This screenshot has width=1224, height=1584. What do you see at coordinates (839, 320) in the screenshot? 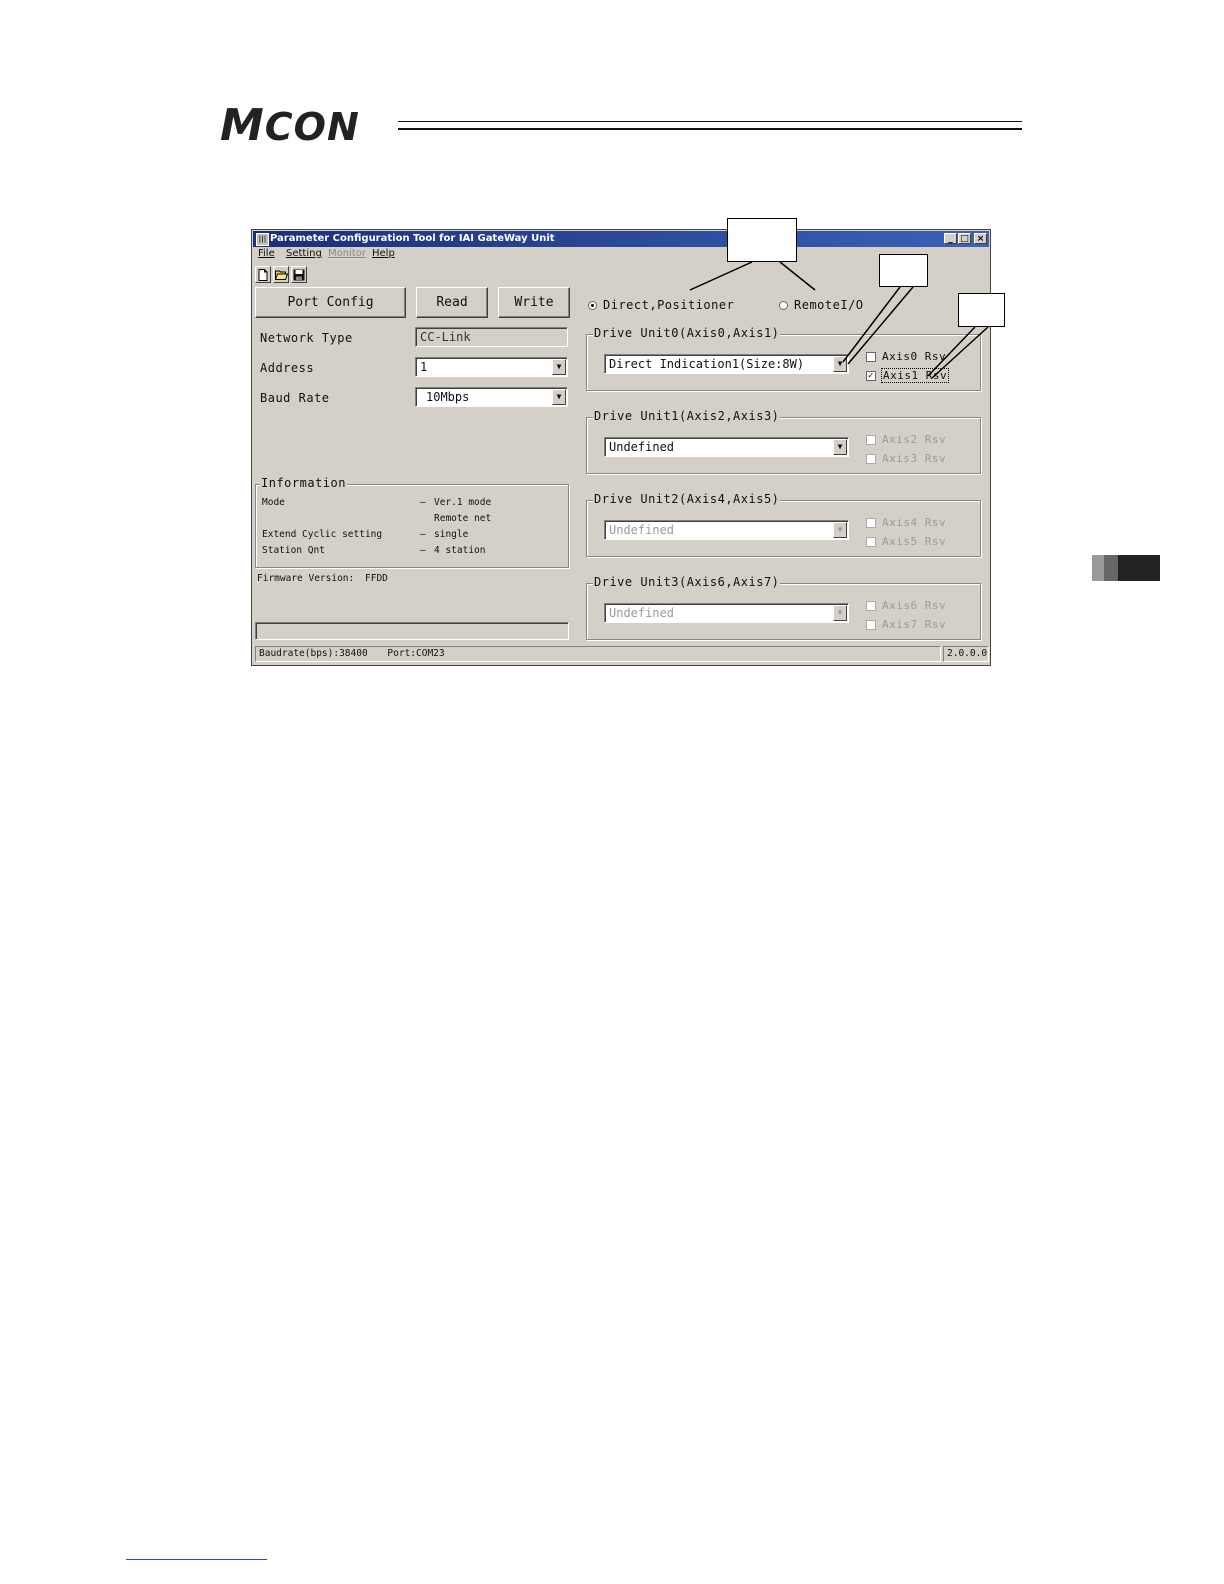
I see `callout-pointer-lines` at bounding box center [839, 320].